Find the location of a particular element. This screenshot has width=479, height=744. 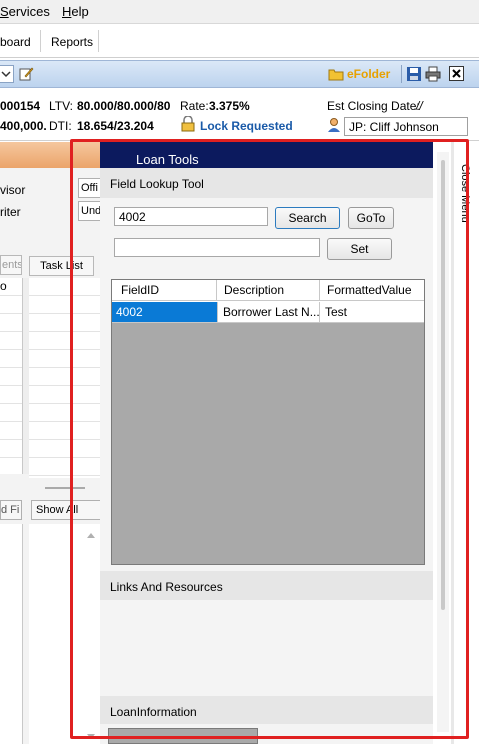

loan-toolbar: eFolder is located at coordinates (239, 74).